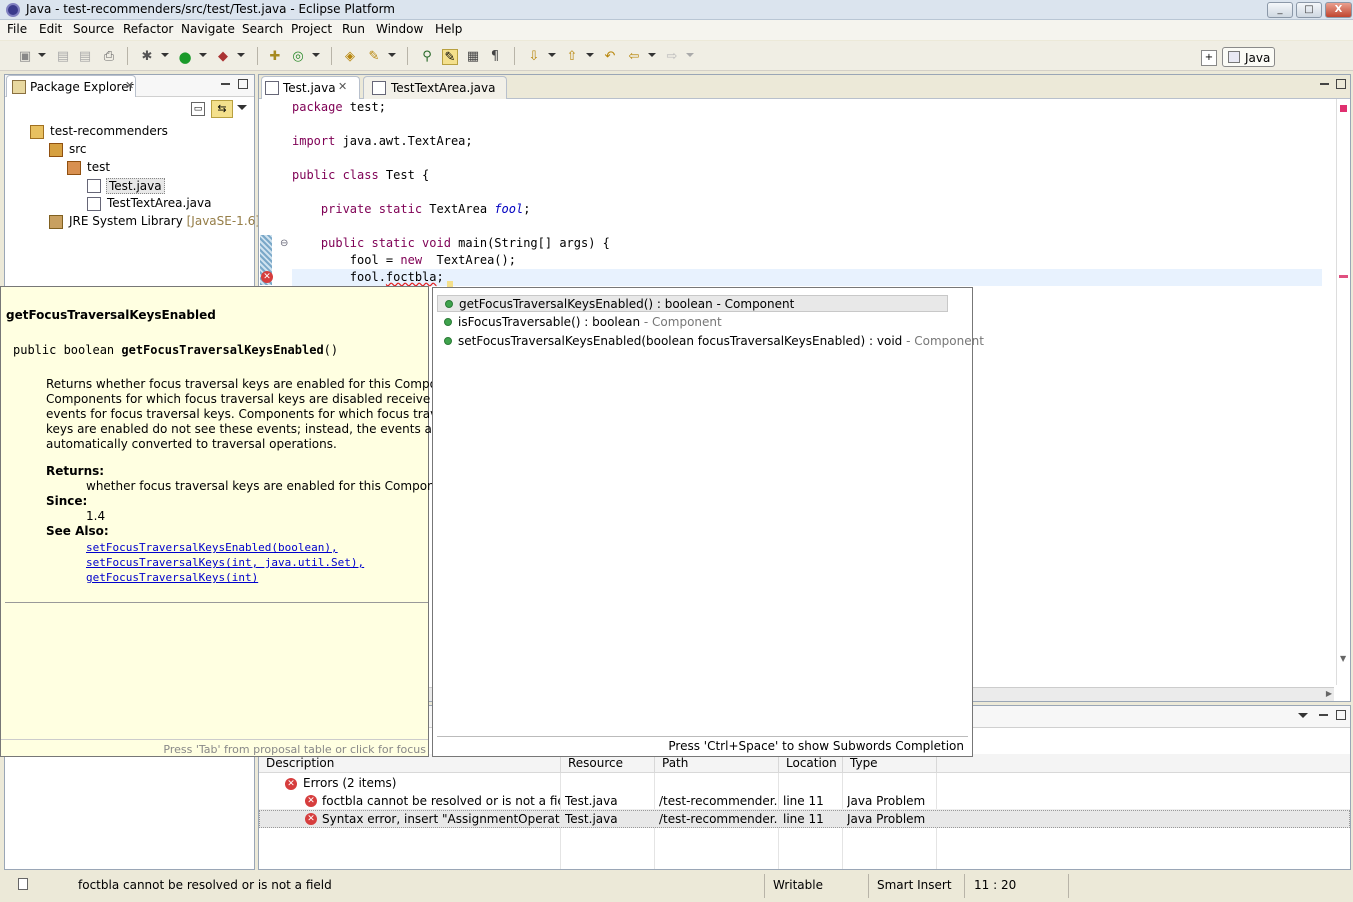 This screenshot has height=902, width=1353. I want to click on menu-edit: Edit, so click(50, 29).